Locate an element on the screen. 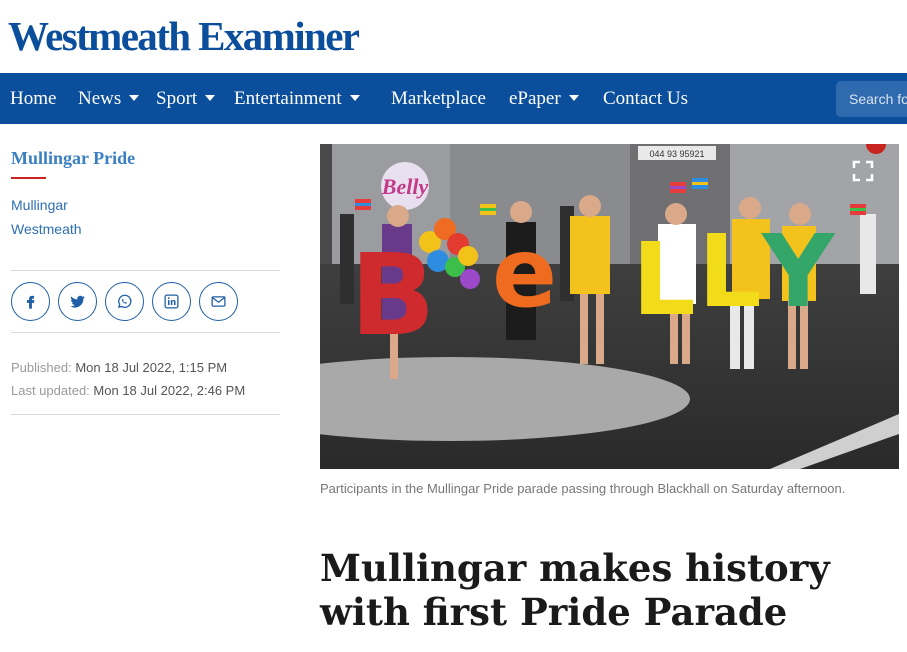  search-input: Search for is located at coordinates (871, 99).